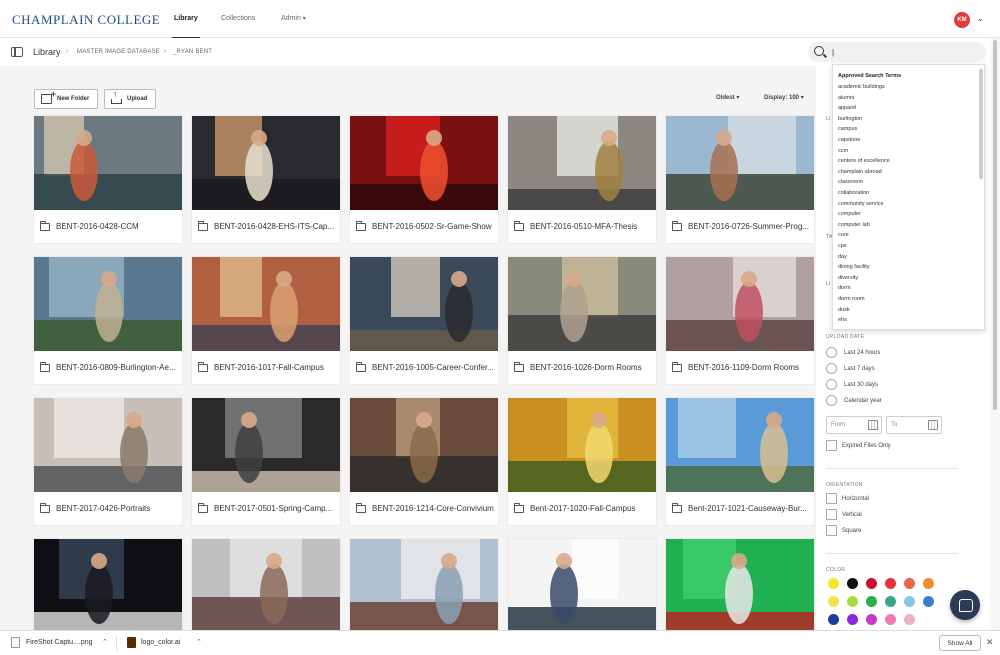 The image size is (1000, 655). What do you see at coordinates (424, 461) in the screenshot?
I see `folder-card: BENT-2016-1214-Core-Convivium` at bounding box center [424, 461].